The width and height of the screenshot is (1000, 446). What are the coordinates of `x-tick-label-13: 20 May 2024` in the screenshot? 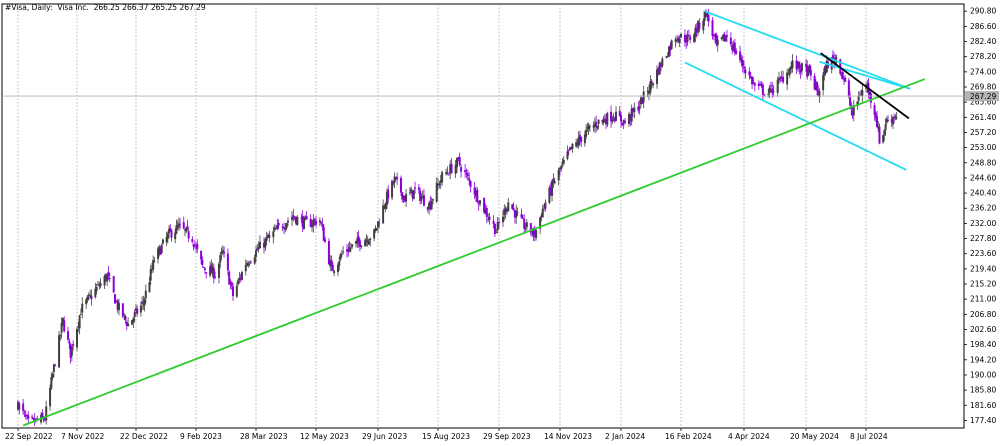 It's located at (814, 436).